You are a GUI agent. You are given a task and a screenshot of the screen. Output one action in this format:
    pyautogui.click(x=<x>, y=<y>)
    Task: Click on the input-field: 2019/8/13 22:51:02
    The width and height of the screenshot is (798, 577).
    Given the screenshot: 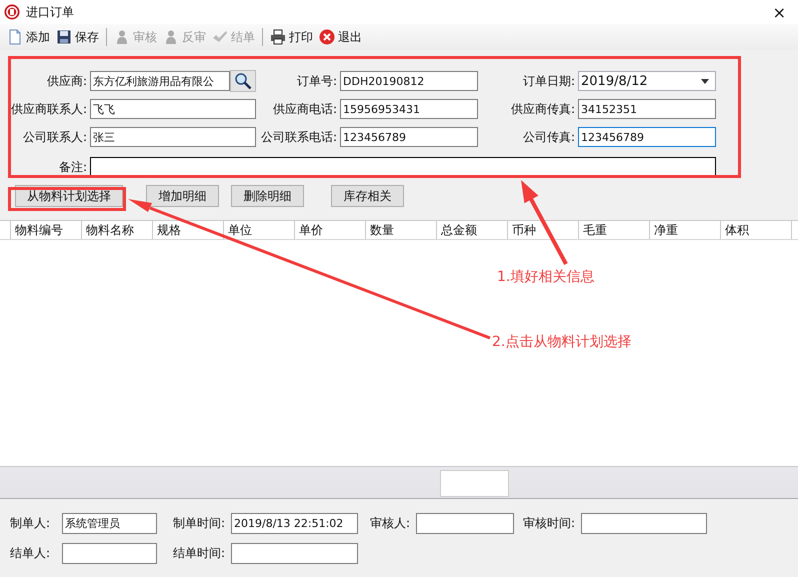 What is the action you would take?
    pyautogui.click(x=294, y=523)
    